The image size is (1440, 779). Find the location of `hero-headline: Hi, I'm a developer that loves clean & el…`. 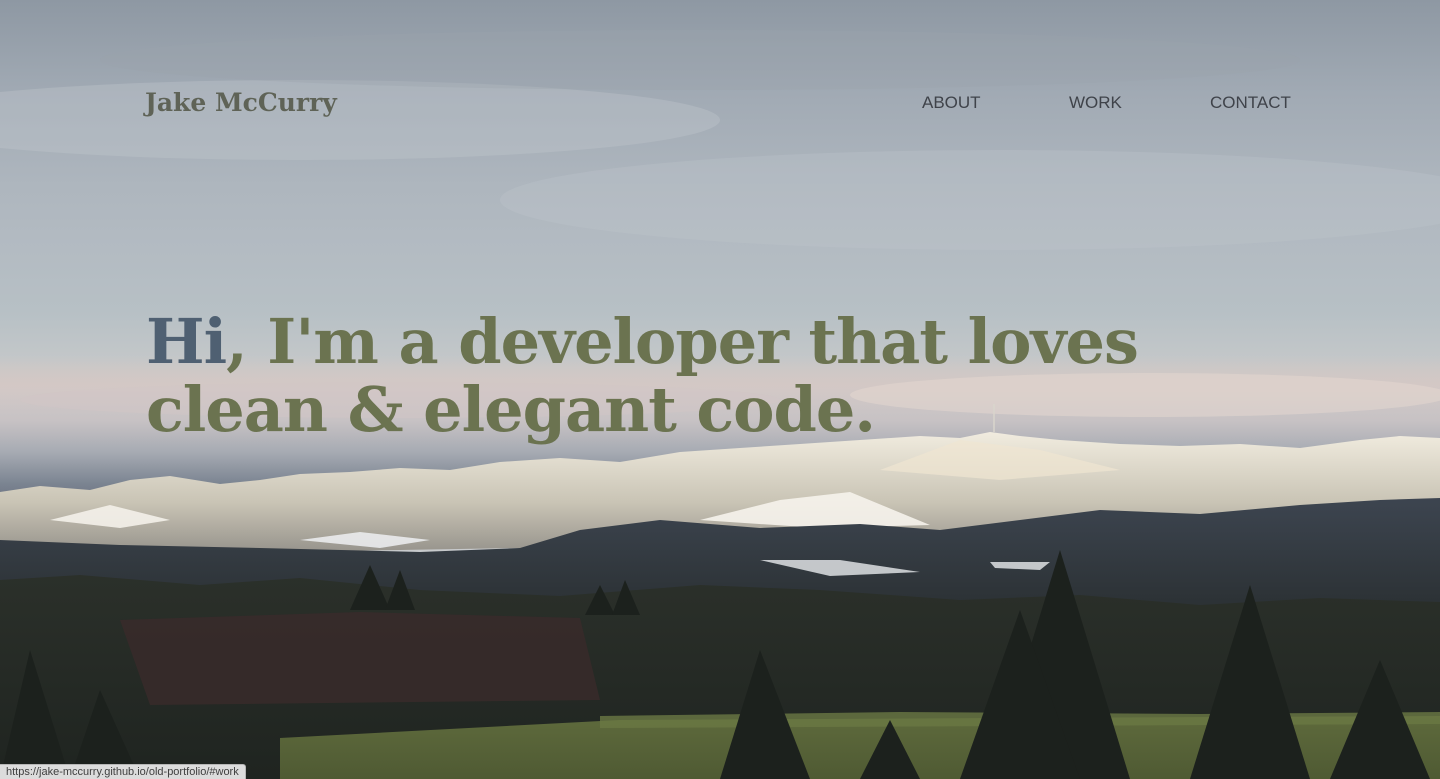

hero-headline: Hi, I'm a developer that loves clean & el… is located at coordinates (646, 375).